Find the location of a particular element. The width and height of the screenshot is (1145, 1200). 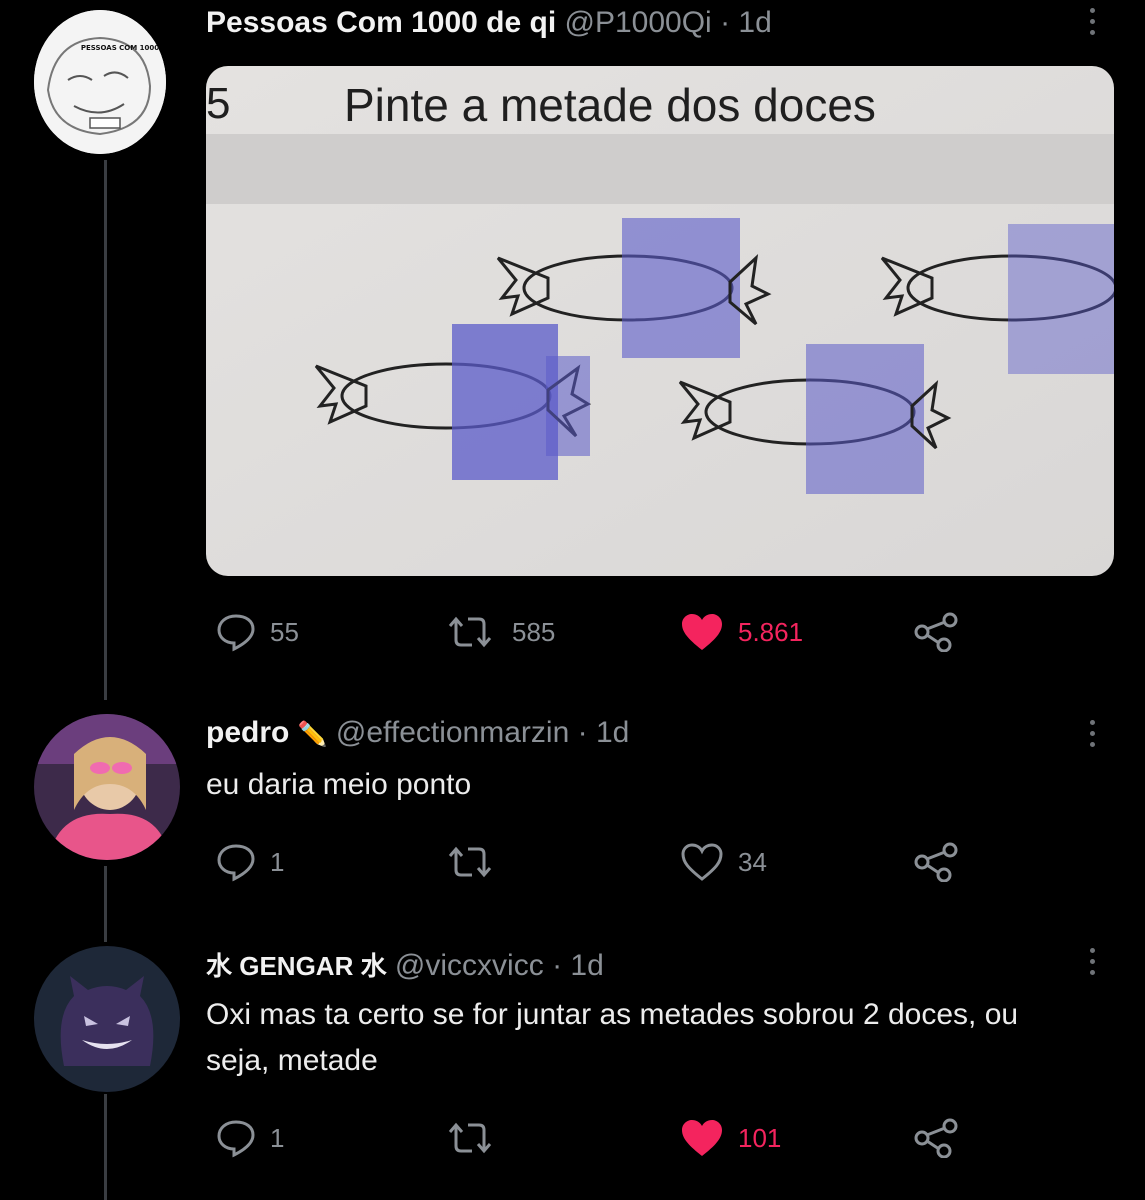

rage-face-avatar-image: PESSOAS COM 1000 DE QI is located at coordinates (100, 82).